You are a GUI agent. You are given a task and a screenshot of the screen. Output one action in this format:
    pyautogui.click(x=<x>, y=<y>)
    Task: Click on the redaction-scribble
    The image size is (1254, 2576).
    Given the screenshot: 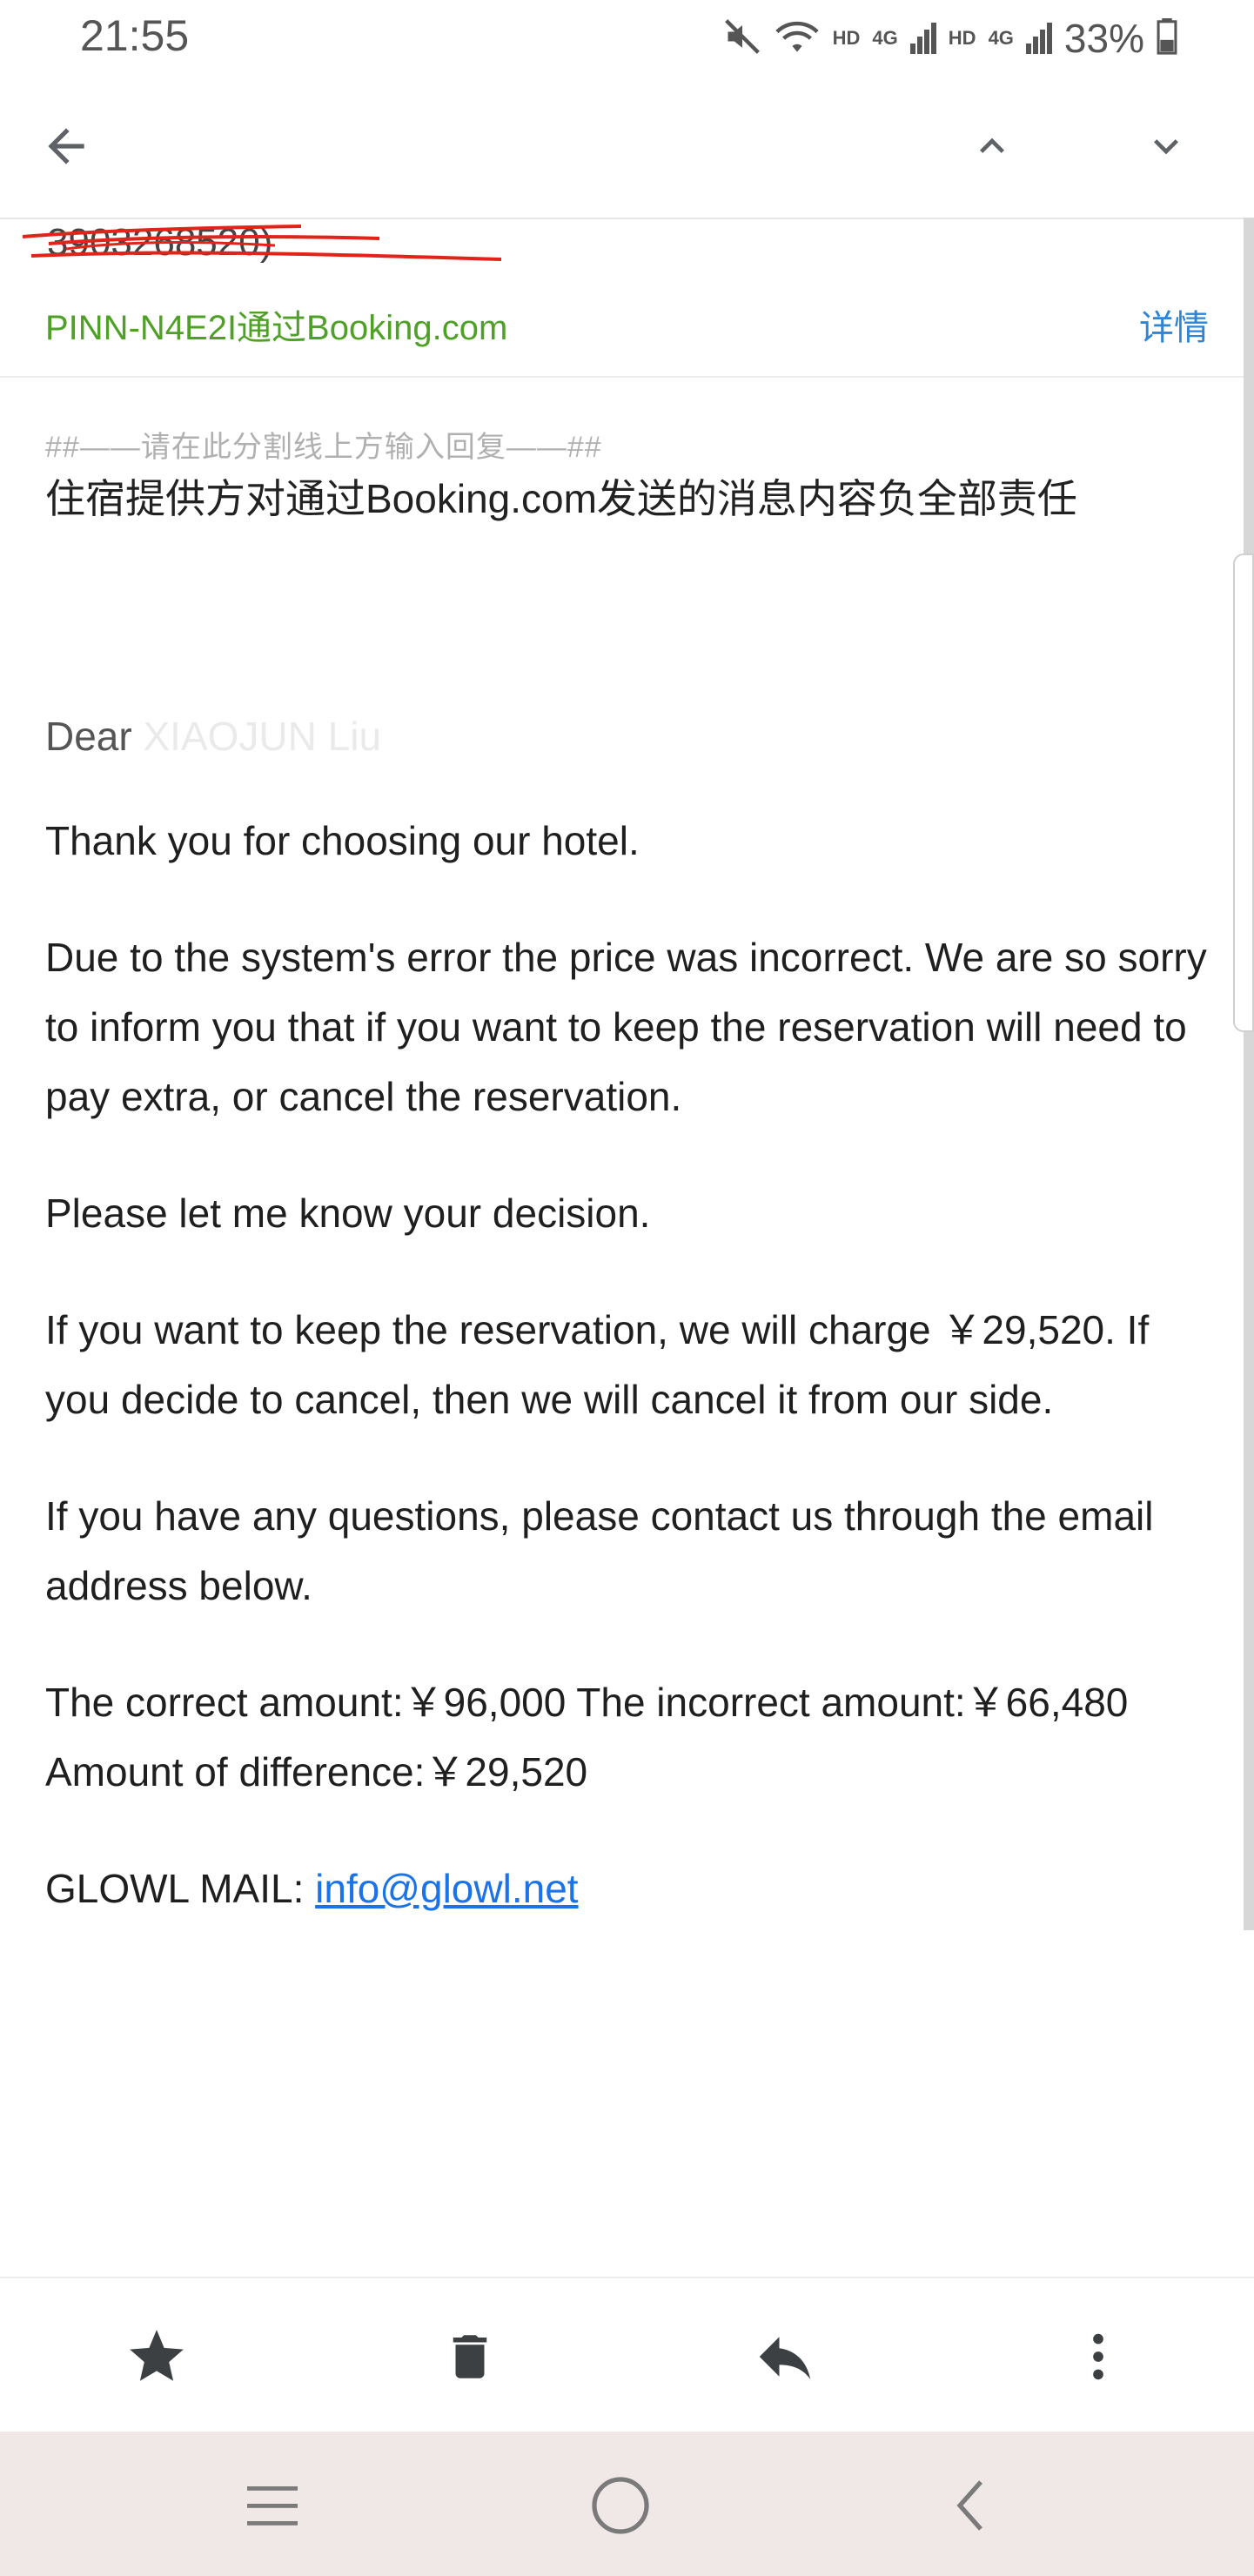 What is the action you would take?
    pyautogui.click(x=262, y=243)
    